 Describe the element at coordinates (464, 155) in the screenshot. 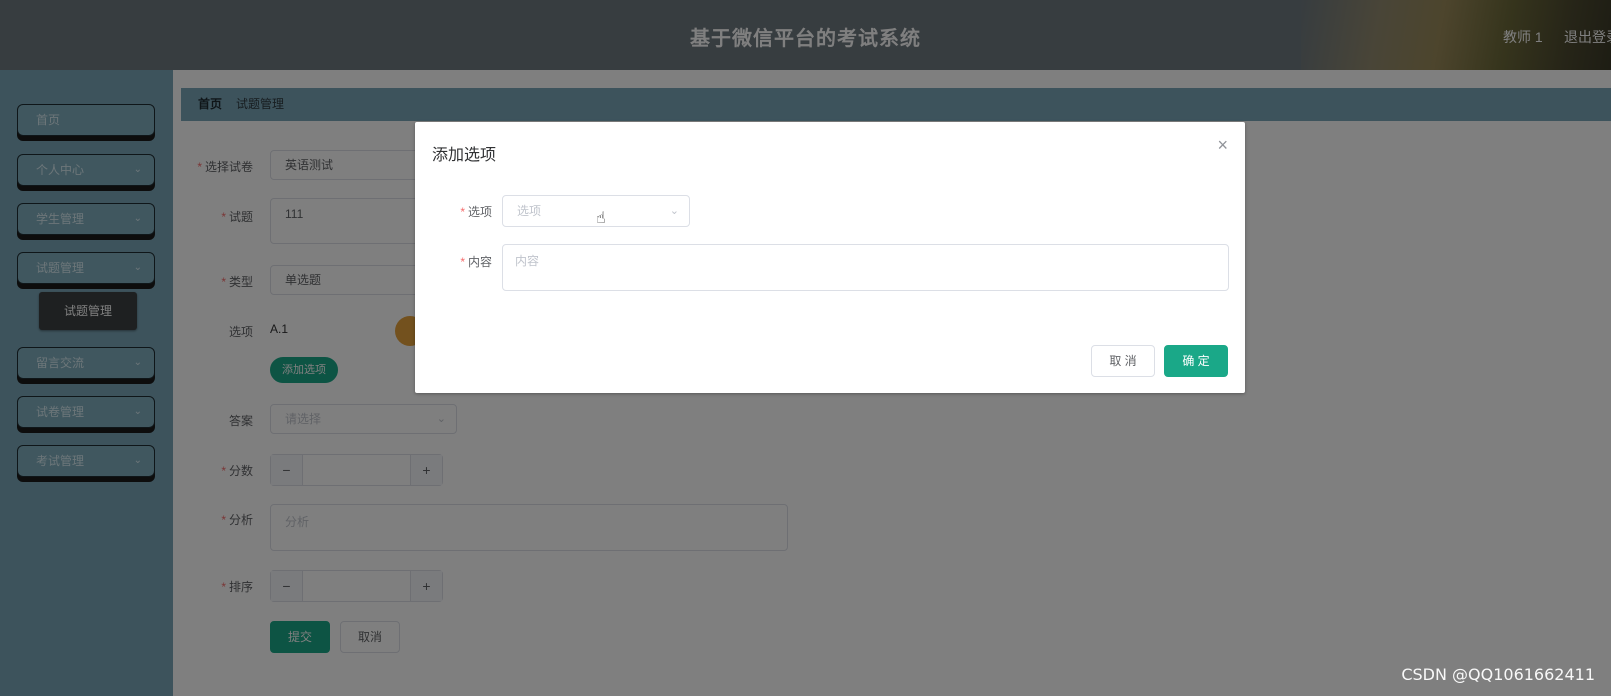

I see `dialog-title: 添加选项` at that location.